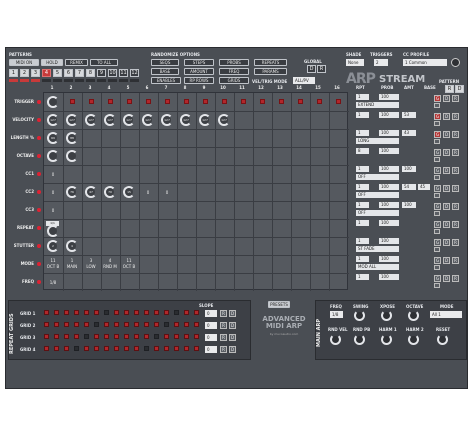  I want to click on length-knob: 69, so click(53, 138).